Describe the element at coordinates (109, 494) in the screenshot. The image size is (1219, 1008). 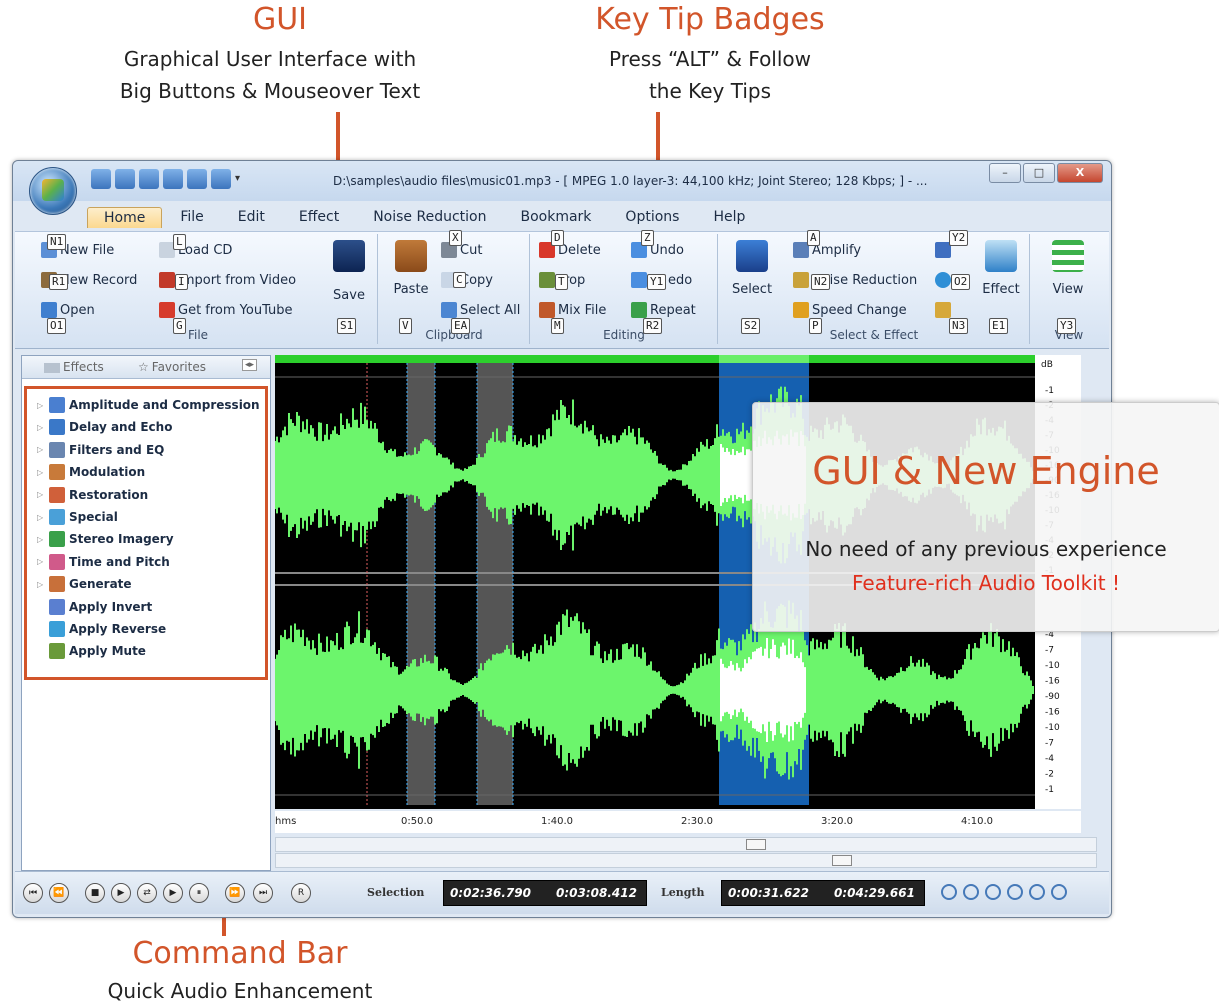
I see `effects-tree-item-label: Restoration` at that location.